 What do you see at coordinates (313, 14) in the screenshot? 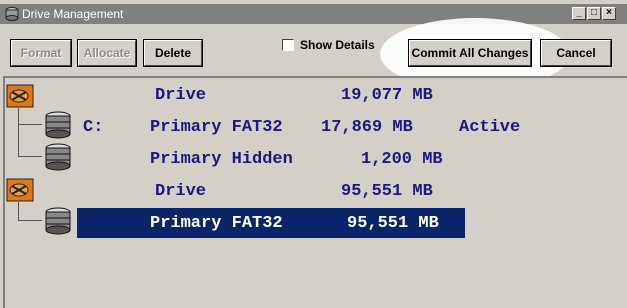
I see `title-bar: Drive Management _ □ ×` at bounding box center [313, 14].